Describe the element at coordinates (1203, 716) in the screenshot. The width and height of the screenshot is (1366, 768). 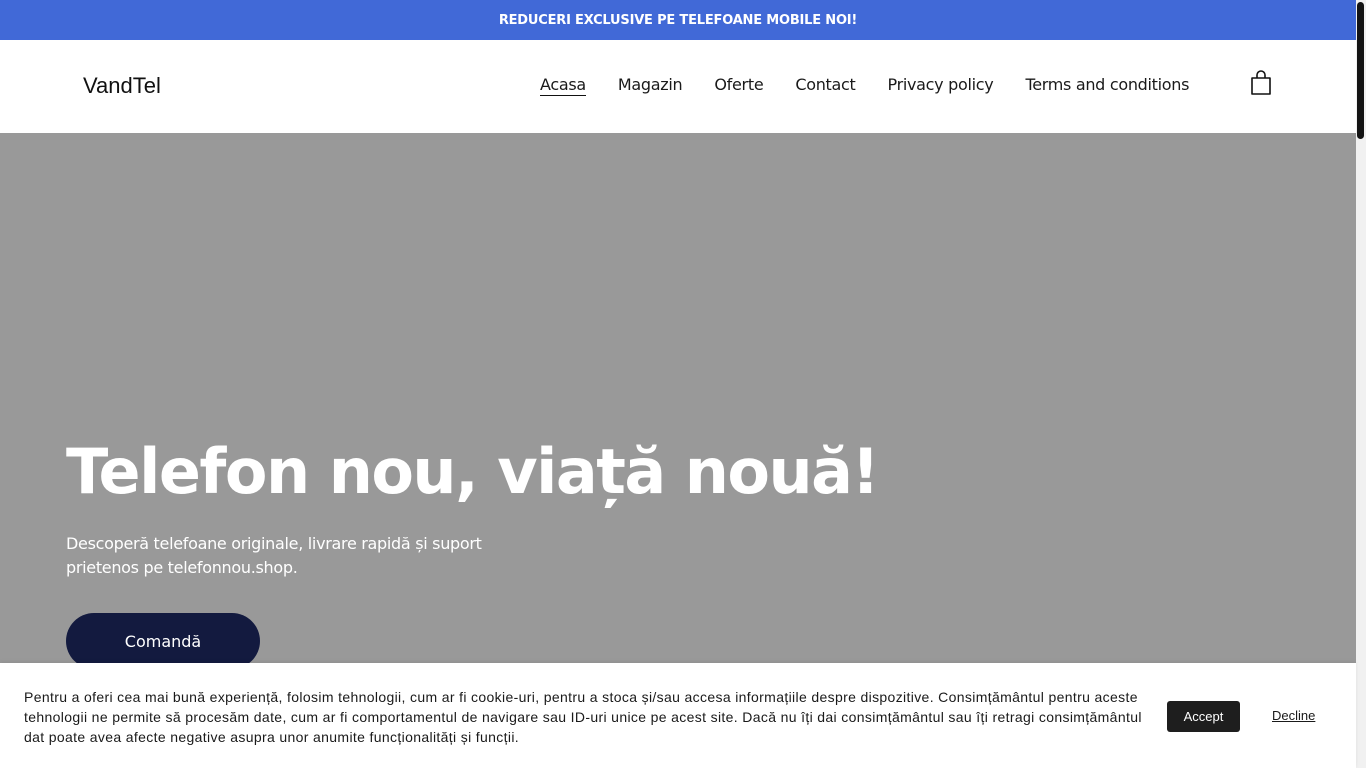
I see `accept-button: Accept` at that location.